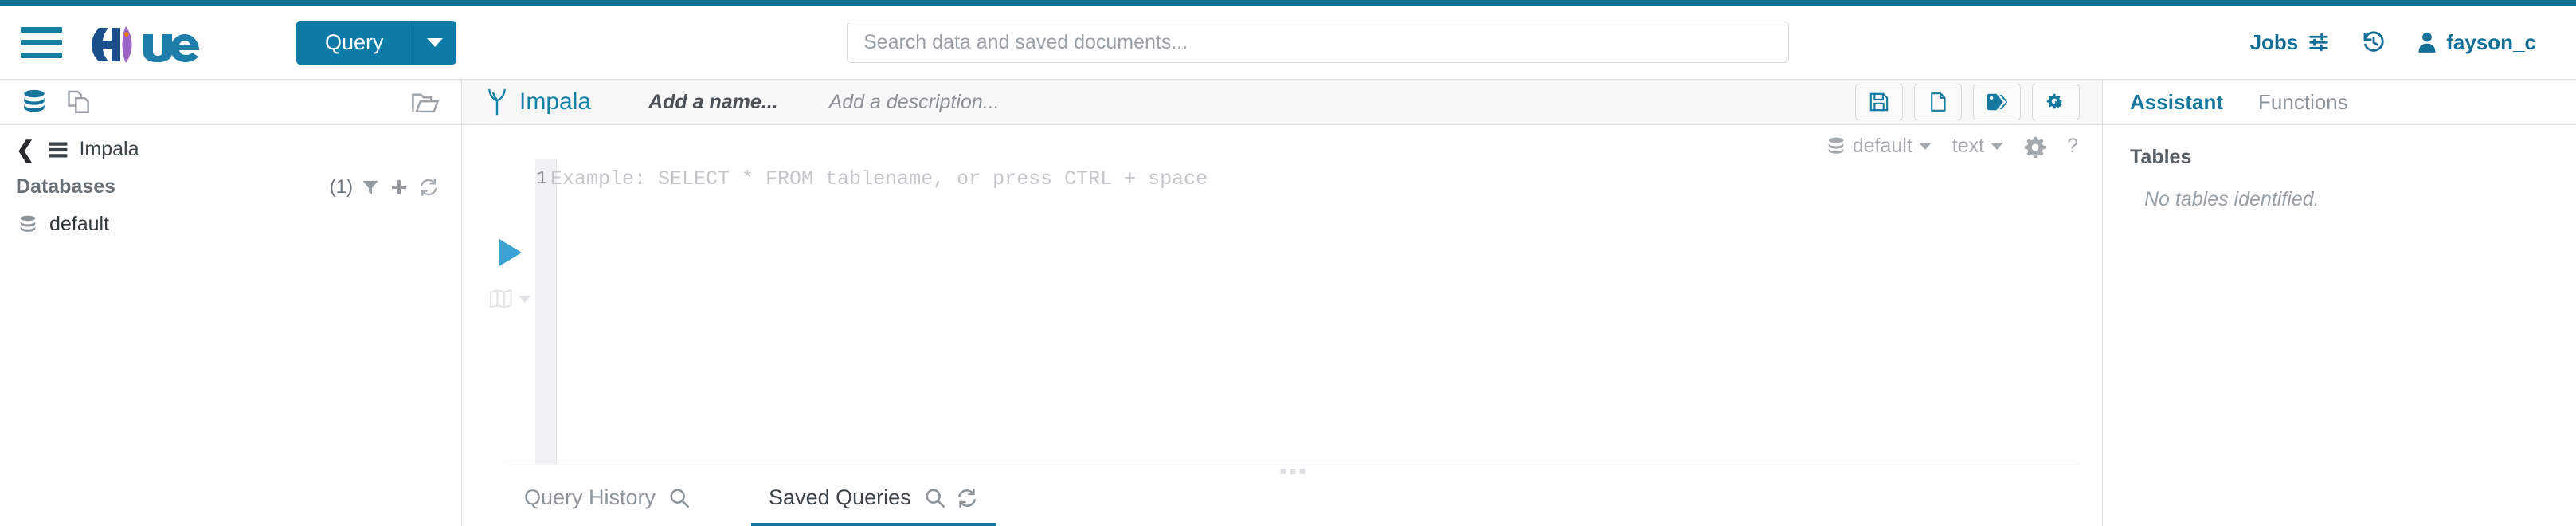  What do you see at coordinates (230, 186) in the screenshot?
I see `databases-section-header: Databases (1)` at bounding box center [230, 186].